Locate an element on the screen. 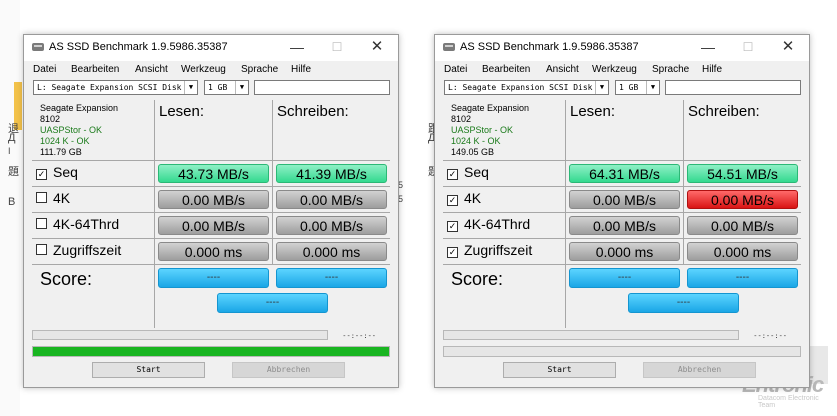 The width and height of the screenshot is (837, 416). test-progress-bar is located at coordinates (591, 335).